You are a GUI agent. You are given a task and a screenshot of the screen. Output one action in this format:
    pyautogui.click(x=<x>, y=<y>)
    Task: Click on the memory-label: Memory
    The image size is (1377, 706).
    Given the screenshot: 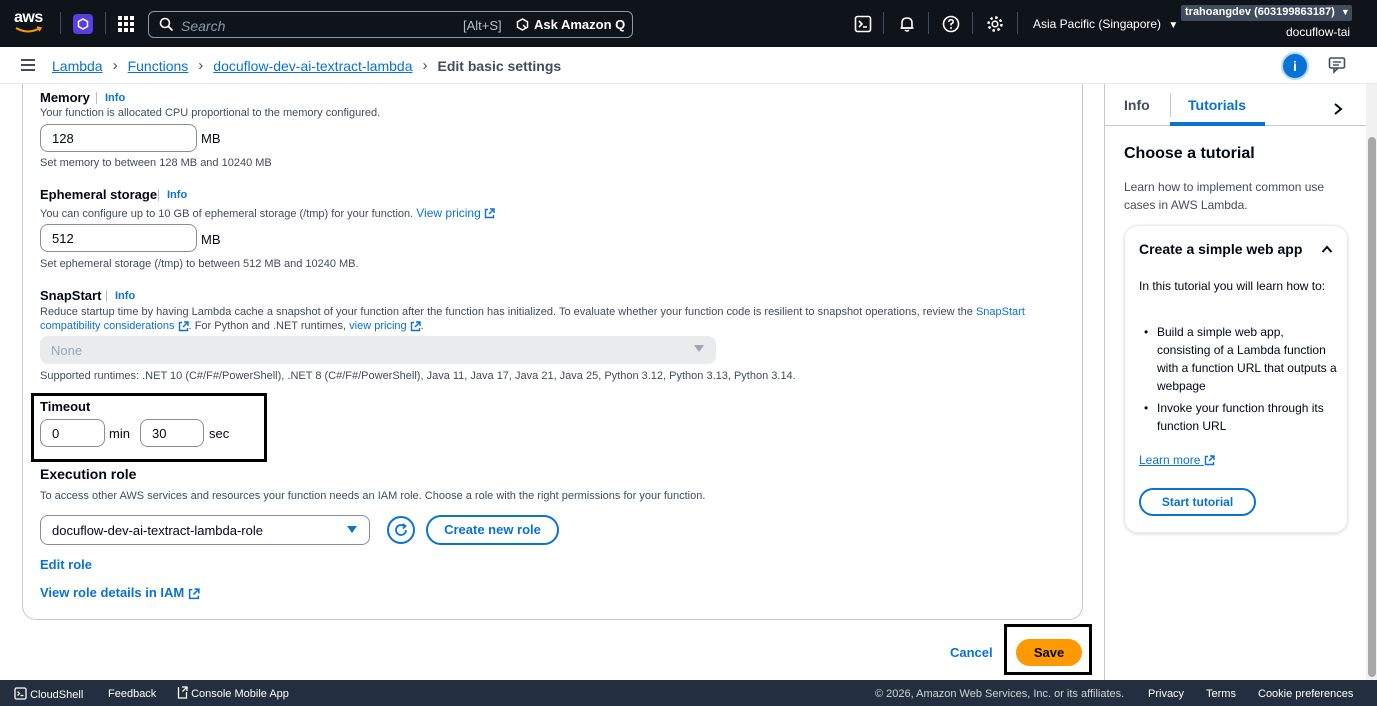 What is the action you would take?
    pyautogui.click(x=65, y=97)
    